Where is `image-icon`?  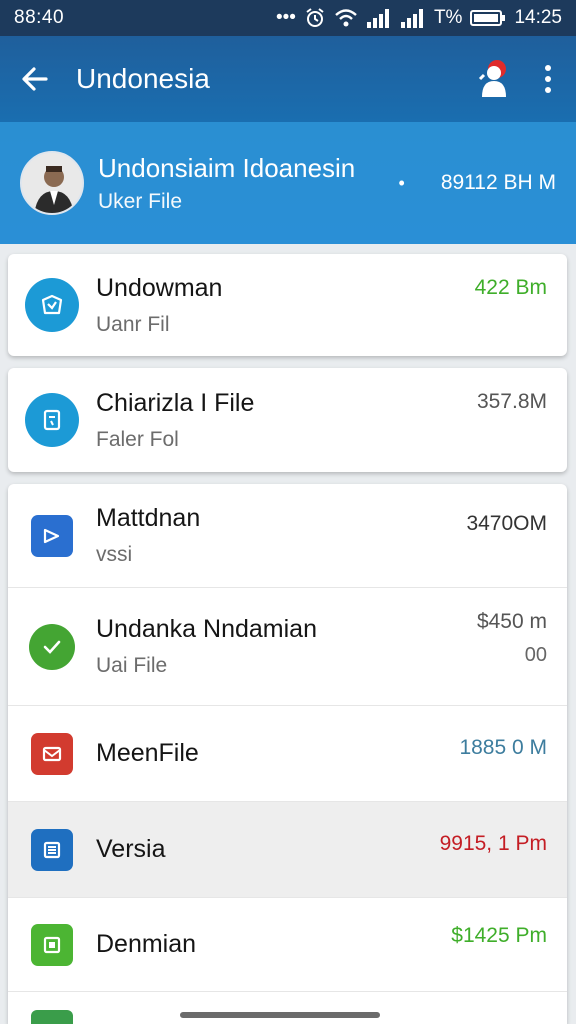 image-icon is located at coordinates (52, 944).